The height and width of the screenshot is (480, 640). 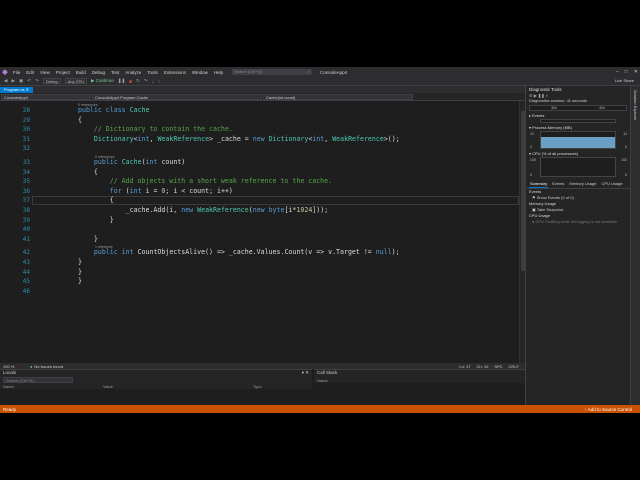 What do you see at coordinates (334, 72) in the screenshot?
I see `solution-name: ConsoleApp4` at bounding box center [334, 72].